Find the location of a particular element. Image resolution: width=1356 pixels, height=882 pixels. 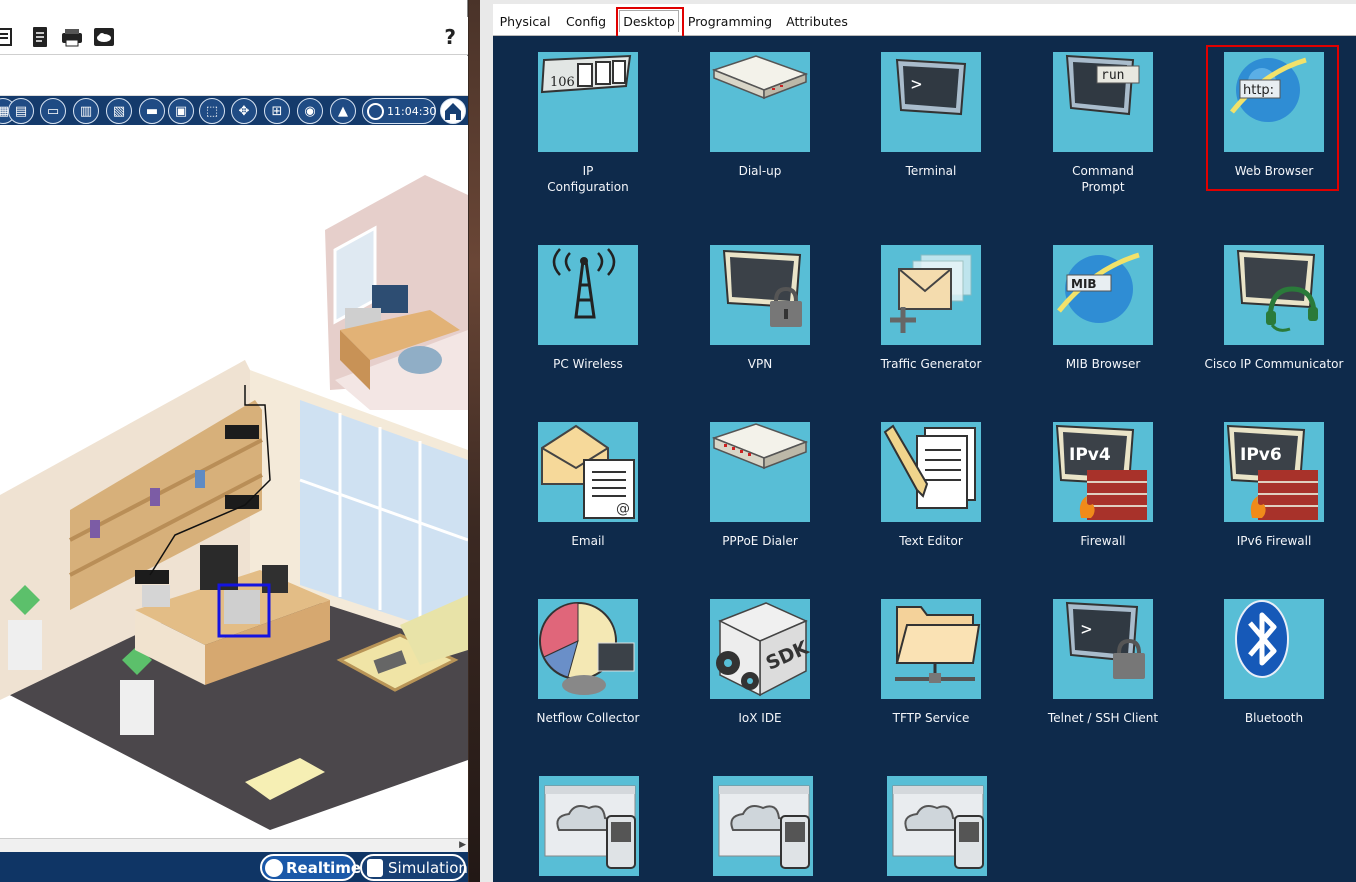

email-icon: @ is located at coordinates (588, 472).